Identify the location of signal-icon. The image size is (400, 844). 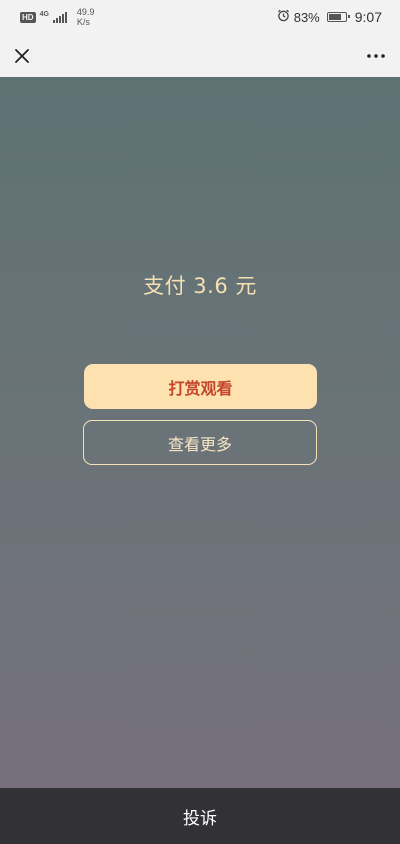
(59, 17).